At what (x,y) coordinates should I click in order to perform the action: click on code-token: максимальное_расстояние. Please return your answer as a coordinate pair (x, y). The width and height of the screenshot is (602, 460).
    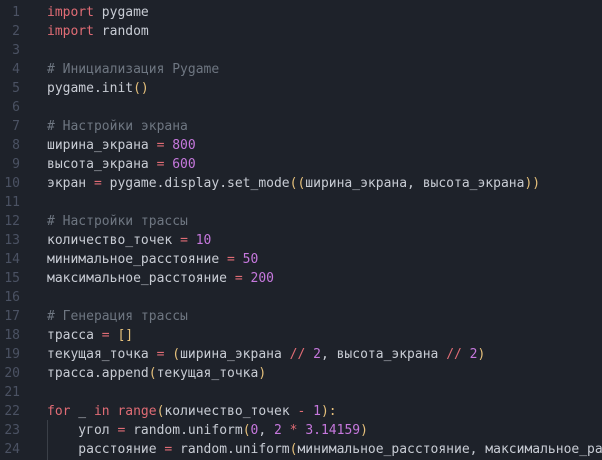
    Looking at the image, I should click on (141, 278).